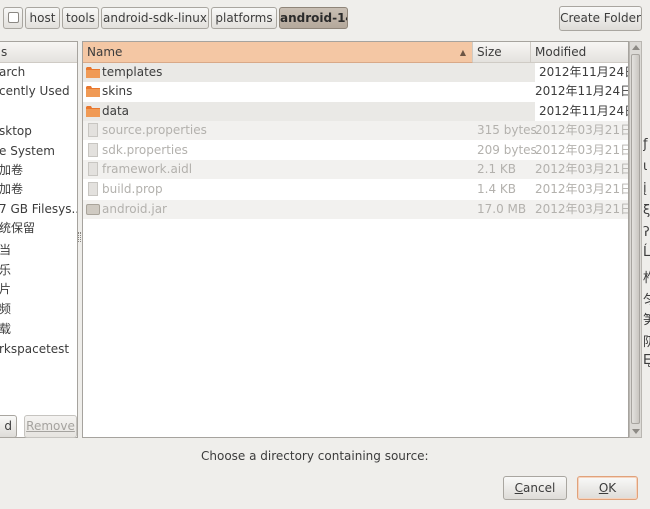  What do you see at coordinates (502, 209) in the screenshot?
I see `file-size: 17.0 MB` at bounding box center [502, 209].